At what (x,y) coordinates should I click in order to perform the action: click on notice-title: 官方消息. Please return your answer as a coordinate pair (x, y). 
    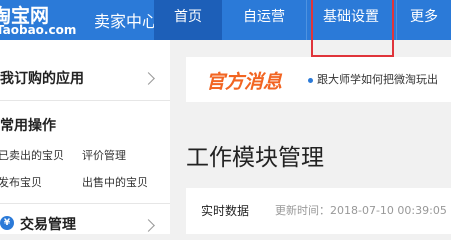
    Looking at the image, I should click on (244, 82).